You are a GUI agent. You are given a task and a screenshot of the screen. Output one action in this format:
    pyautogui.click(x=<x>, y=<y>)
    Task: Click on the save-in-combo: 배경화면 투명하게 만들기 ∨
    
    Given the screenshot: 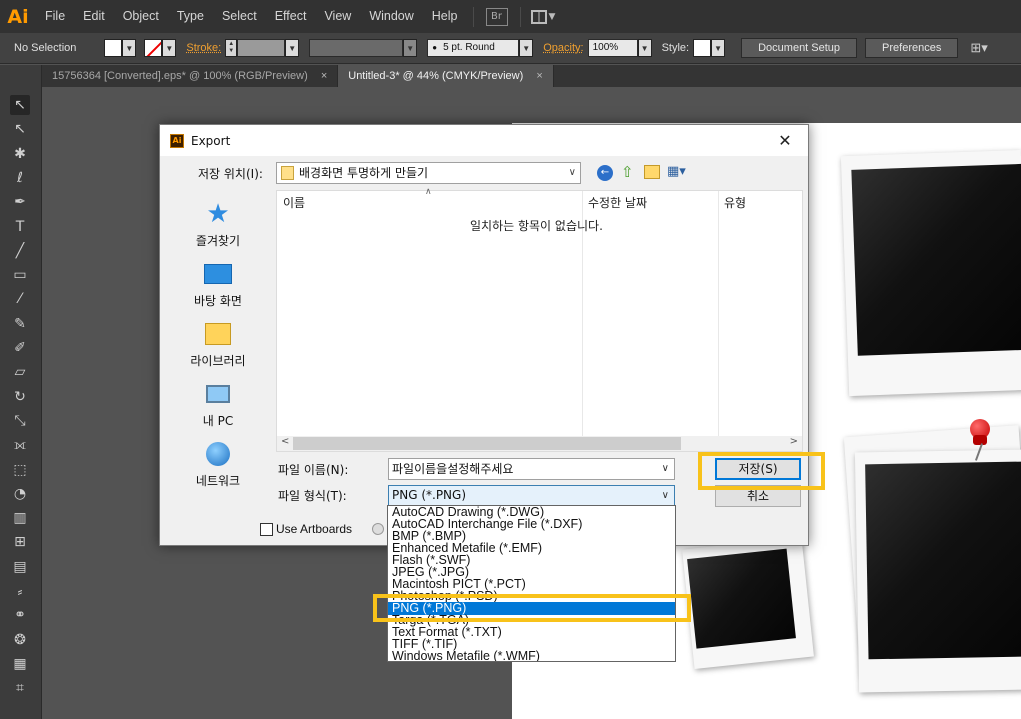 What is the action you would take?
    pyautogui.click(x=428, y=173)
    